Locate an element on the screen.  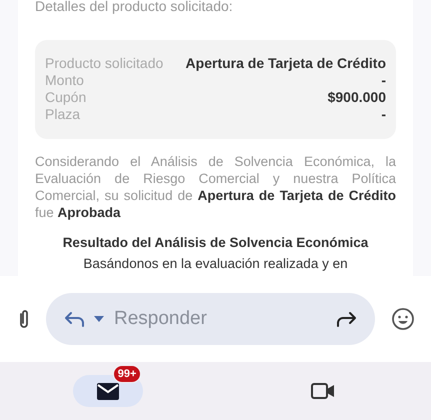
detail-label: Monto is located at coordinates (64, 80).